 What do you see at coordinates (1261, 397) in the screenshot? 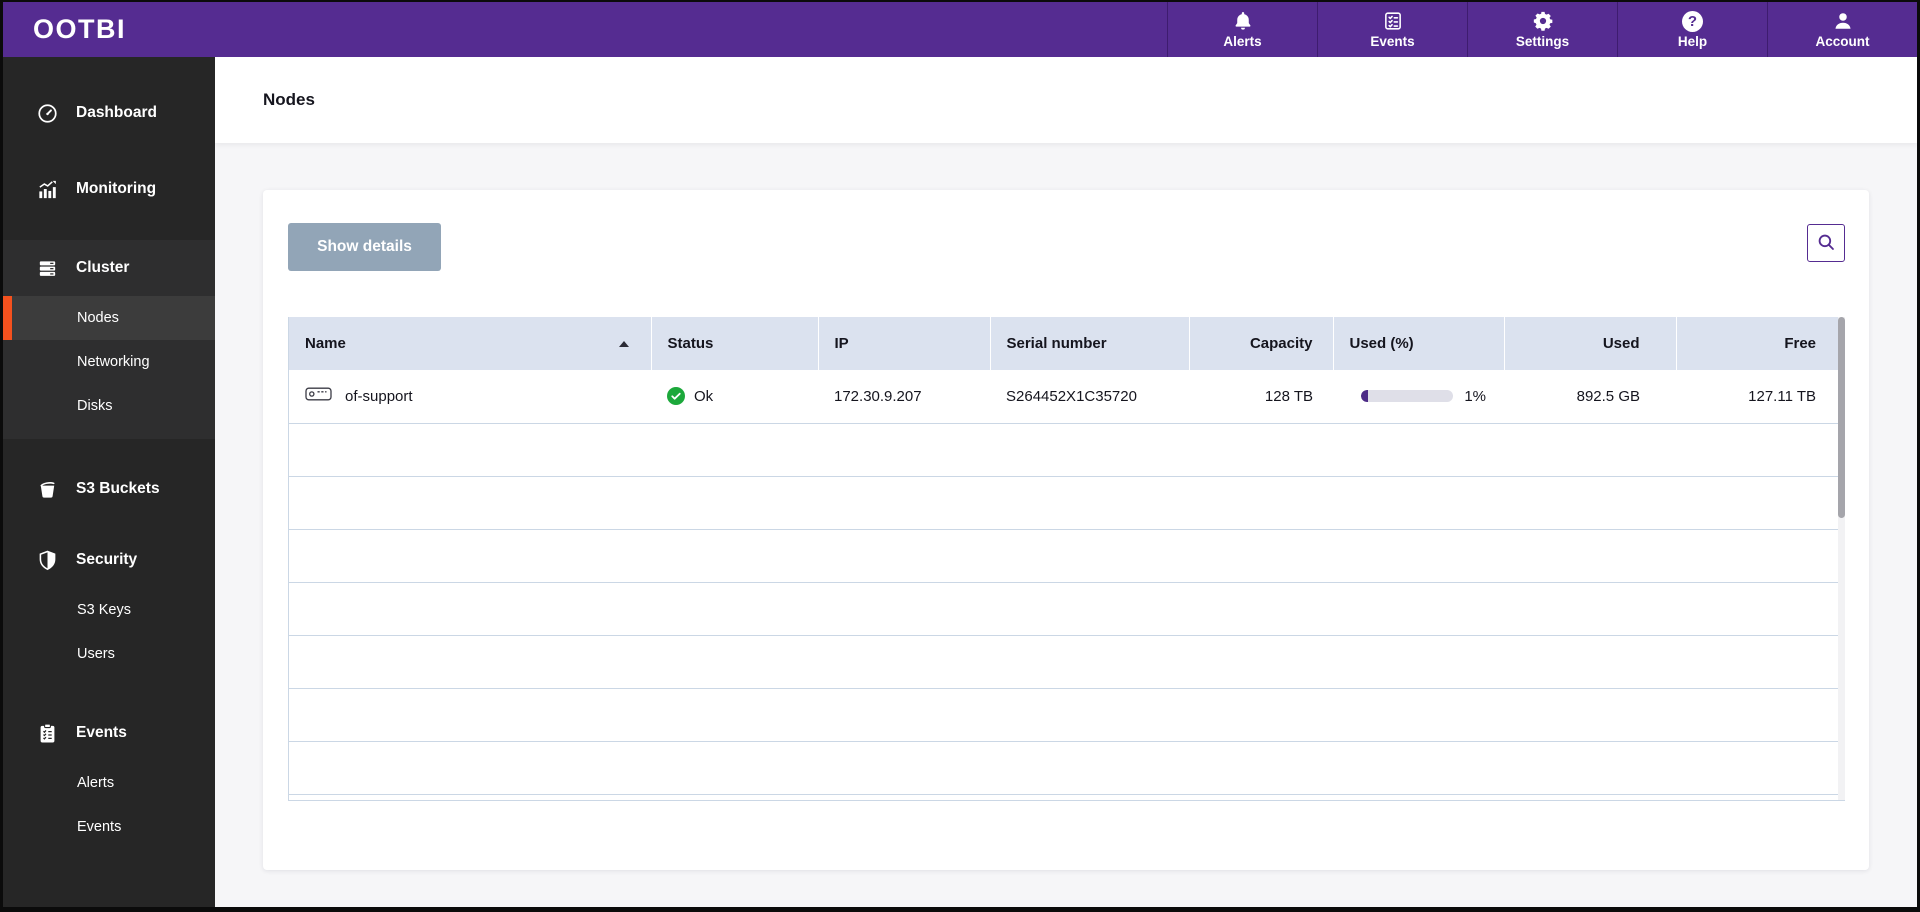
I see `node-capacity: 128 TB` at bounding box center [1261, 397].